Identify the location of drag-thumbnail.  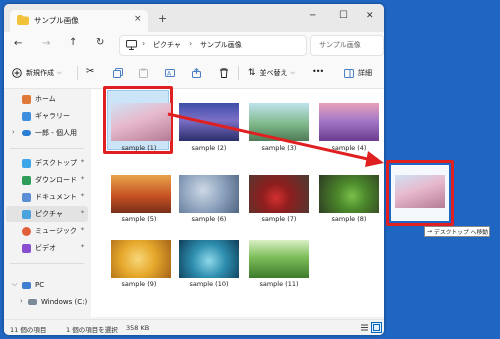
(420, 191).